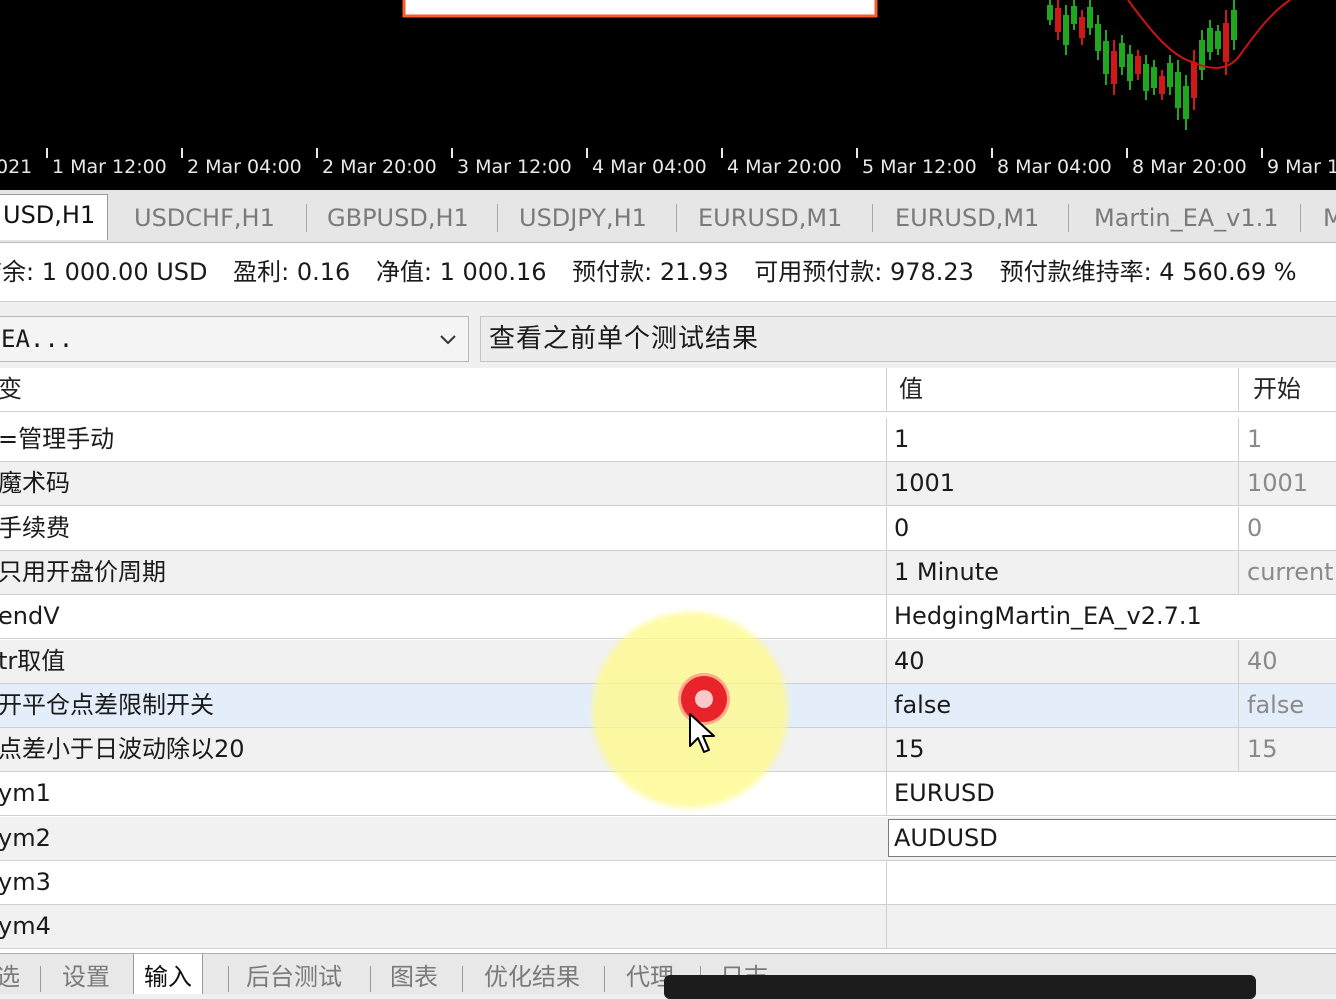  What do you see at coordinates (25, 882) in the screenshot?
I see `parameter-name: ym3` at bounding box center [25, 882].